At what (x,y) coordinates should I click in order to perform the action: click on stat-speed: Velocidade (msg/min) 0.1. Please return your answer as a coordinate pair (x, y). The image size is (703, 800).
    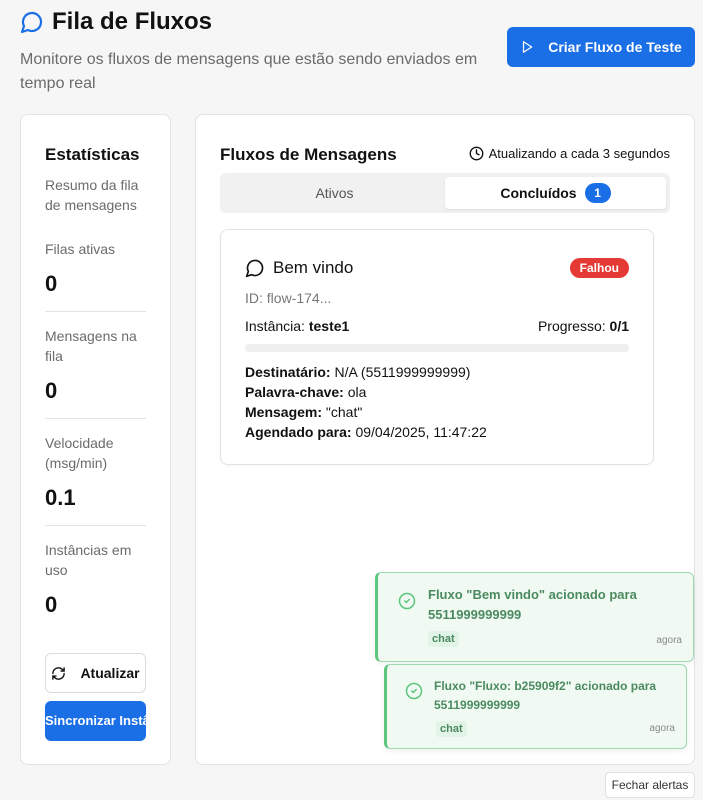
    Looking at the image, I should click on (95, 472).